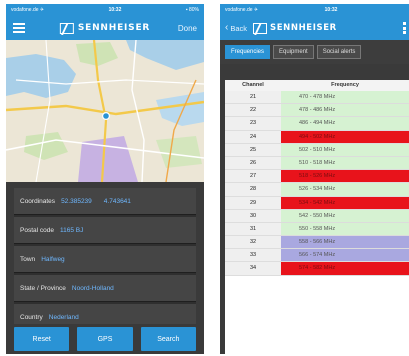 This screenshot has height=356, width=409. I want to click on channel-cell: 28, so click(253, 190).